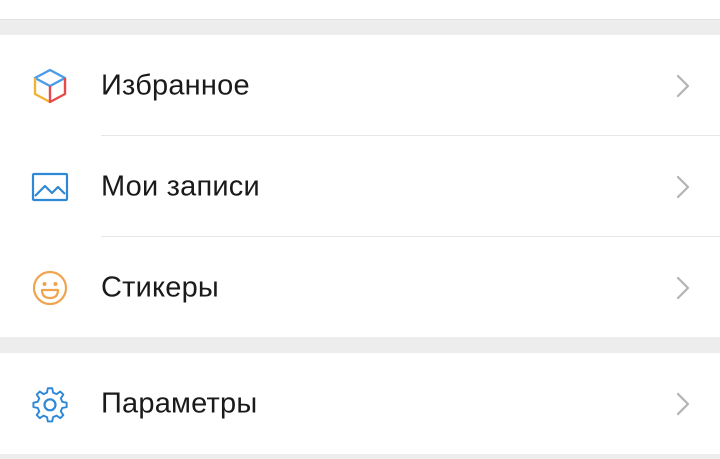  I want to click on menu-item-label: Мои записи, so click(180, 186).